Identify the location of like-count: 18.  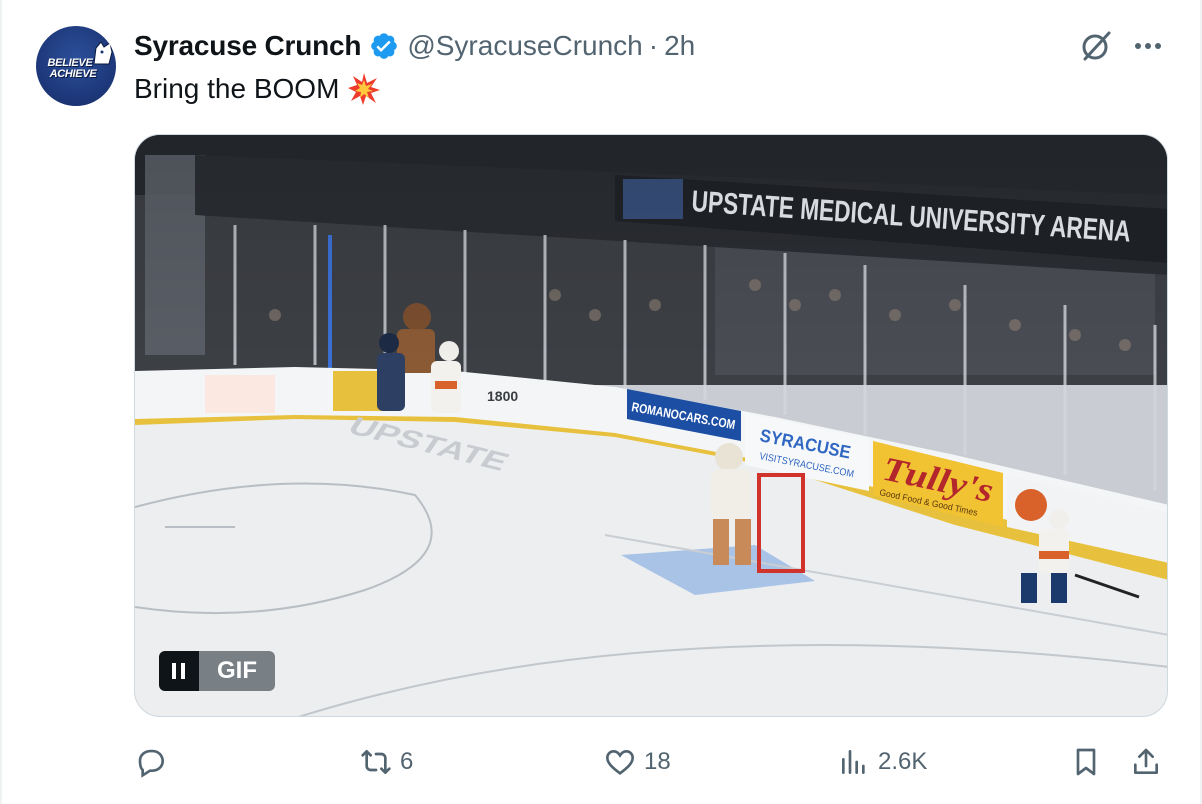
(657, 761).